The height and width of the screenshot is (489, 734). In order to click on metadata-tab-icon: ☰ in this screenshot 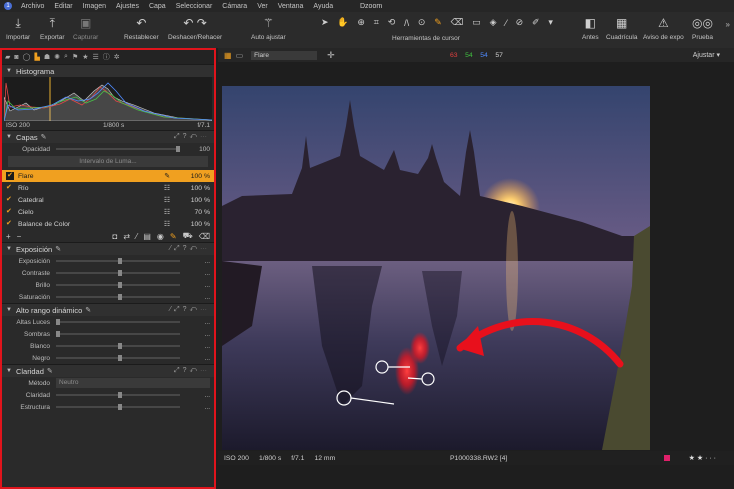, I will do `click(96, 57)`.